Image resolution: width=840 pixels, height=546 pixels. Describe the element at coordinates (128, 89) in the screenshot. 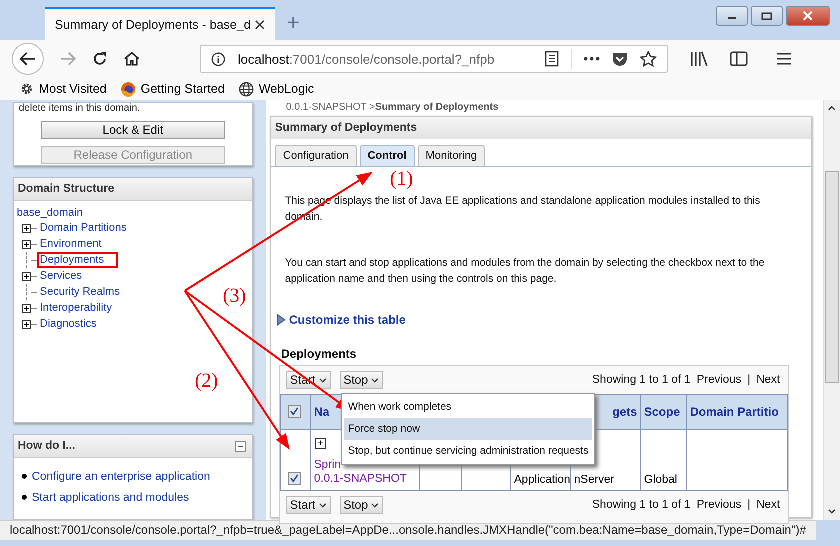

I see `fox-globe-icon` at that location.